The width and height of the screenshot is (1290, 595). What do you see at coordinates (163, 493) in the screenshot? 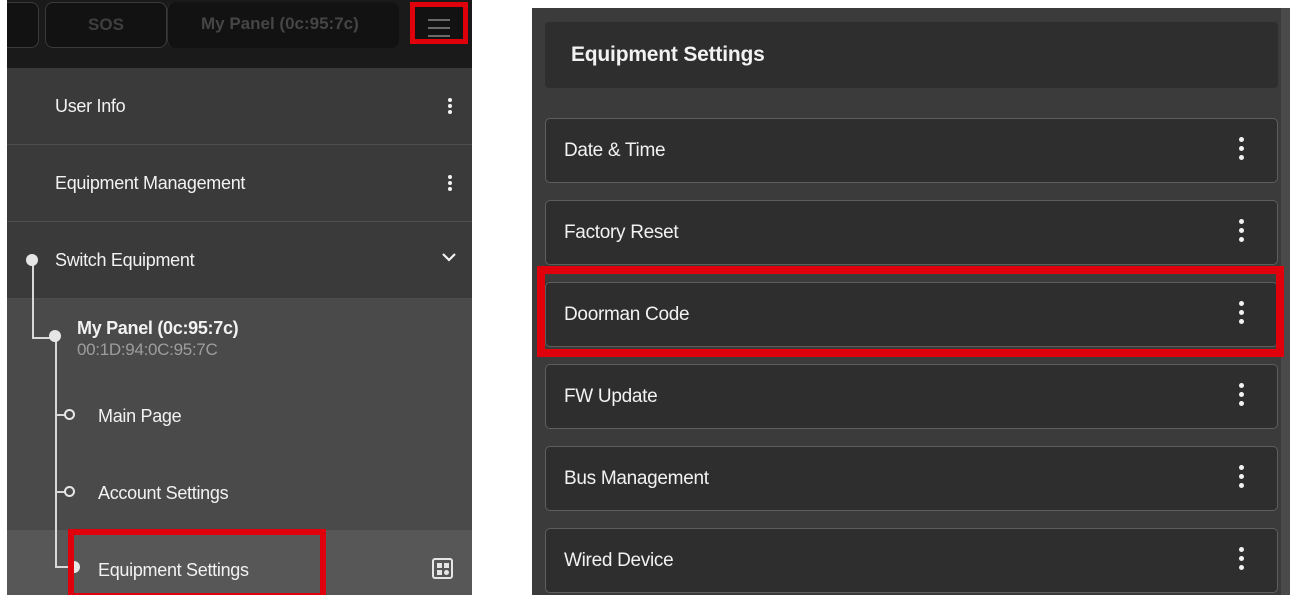
I see `sub-item-account-settings: Account Settings` at bounding box center [163, 493].